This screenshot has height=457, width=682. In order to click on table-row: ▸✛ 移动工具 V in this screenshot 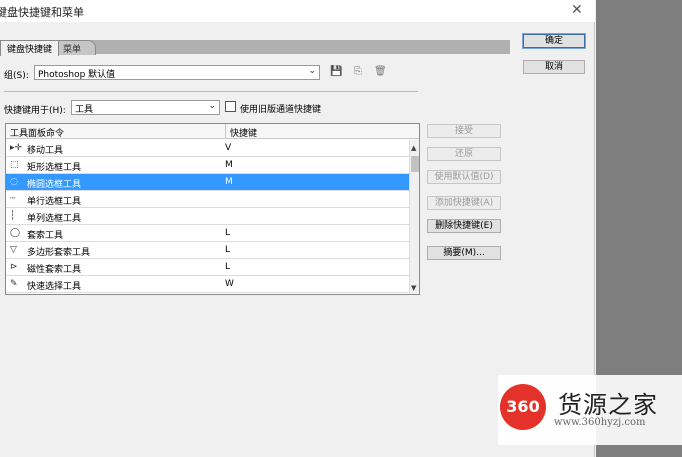, I will do `click(207, 148)`.